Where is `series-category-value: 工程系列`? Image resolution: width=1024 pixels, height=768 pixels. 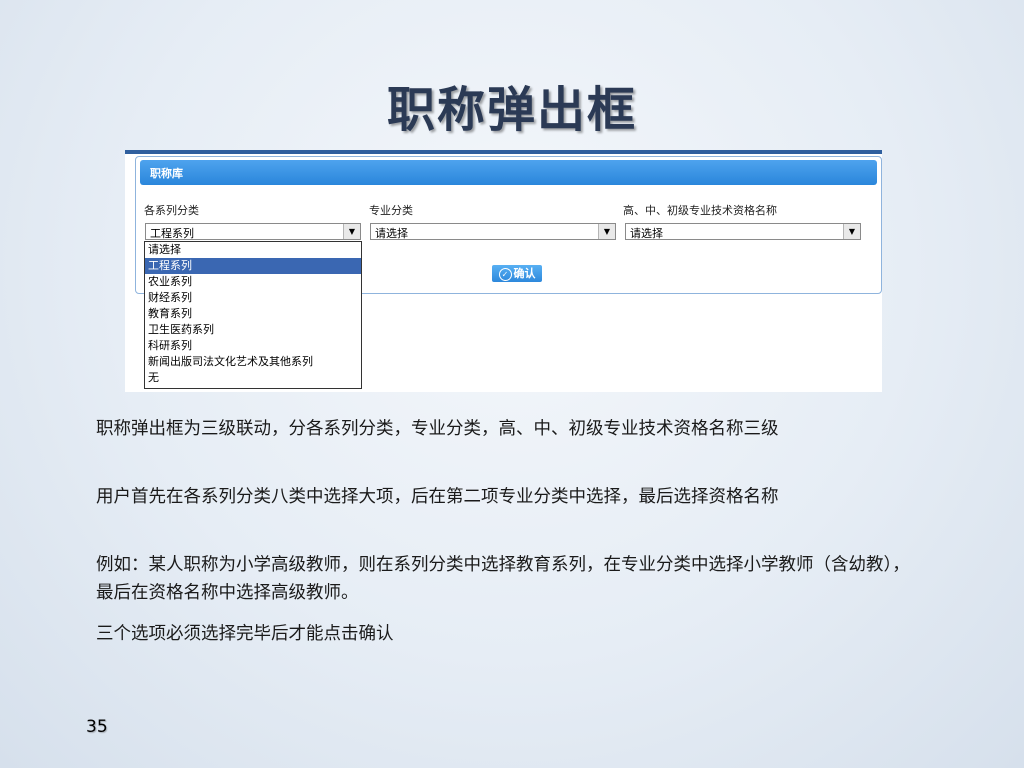 series-category-value: 工程系列 is located at coordinates (172, 233).